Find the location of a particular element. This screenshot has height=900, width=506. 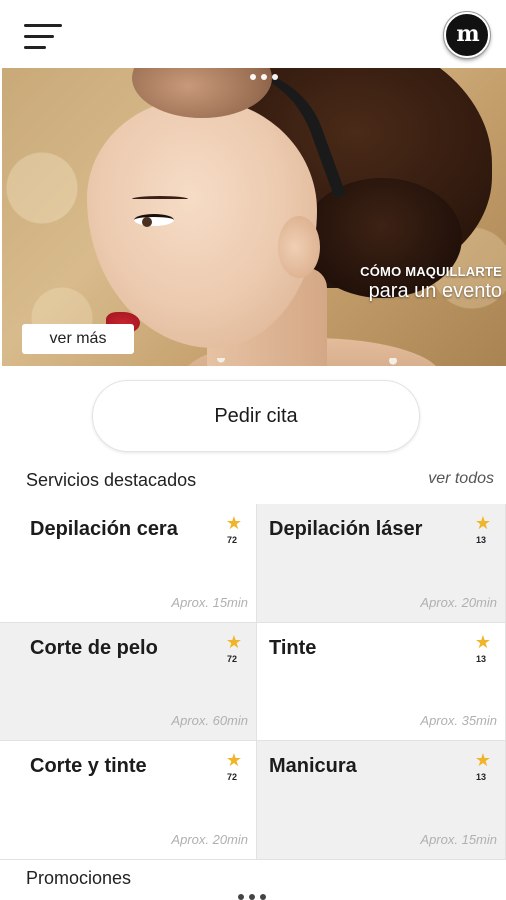

service-card: Manicura ★ 13 Aprox. 15min is located at coordinates (381, 800).